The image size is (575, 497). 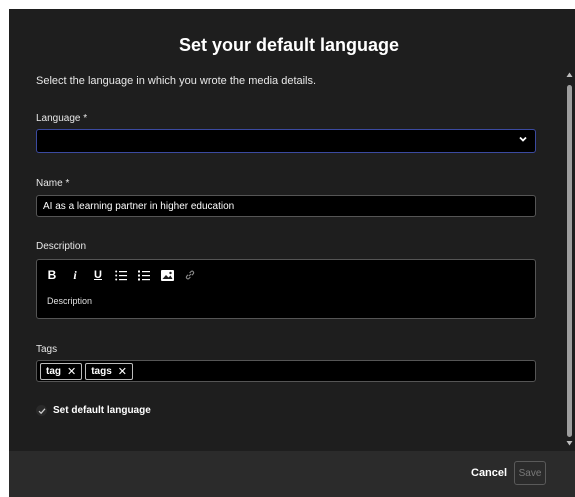 What do you see at coordinates (144, 275) in the screenshot?
I see `numbered-list-icon` at bounding box center [144, 275].